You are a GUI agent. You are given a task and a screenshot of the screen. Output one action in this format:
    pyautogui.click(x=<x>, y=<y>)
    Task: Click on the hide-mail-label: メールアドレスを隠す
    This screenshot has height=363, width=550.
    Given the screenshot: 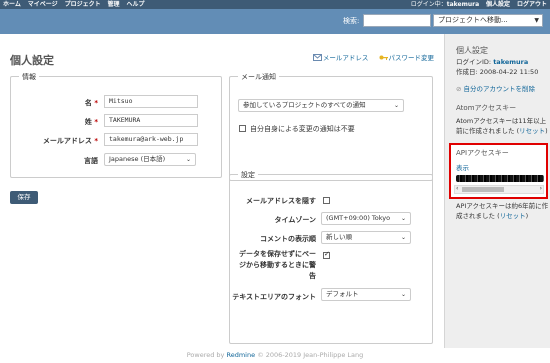 What is the action you would take?
    pyautogui.click(x=281, y=201)
    